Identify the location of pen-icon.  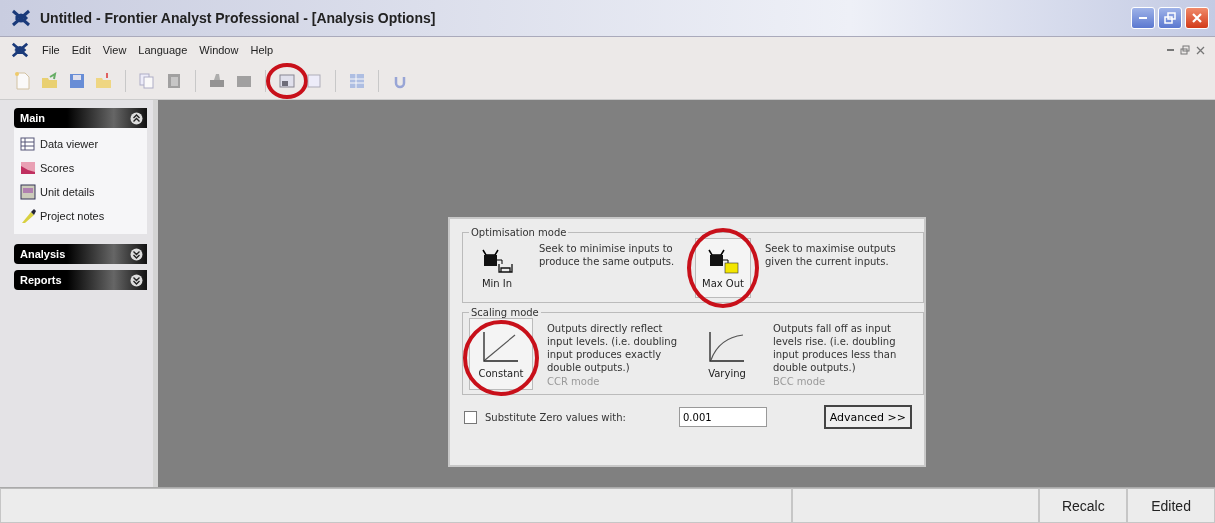
(28, 216).